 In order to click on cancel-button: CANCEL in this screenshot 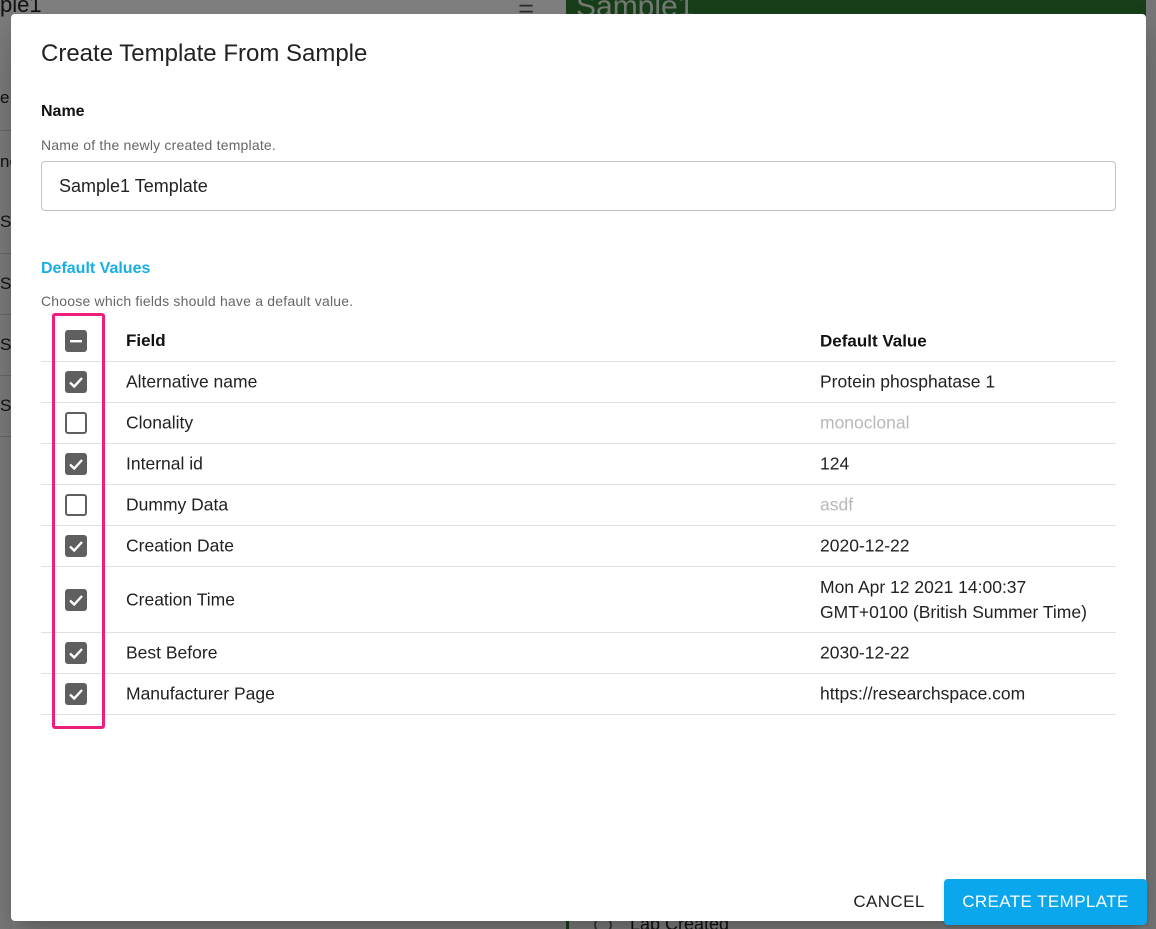, I will do `click(889, 902)`.